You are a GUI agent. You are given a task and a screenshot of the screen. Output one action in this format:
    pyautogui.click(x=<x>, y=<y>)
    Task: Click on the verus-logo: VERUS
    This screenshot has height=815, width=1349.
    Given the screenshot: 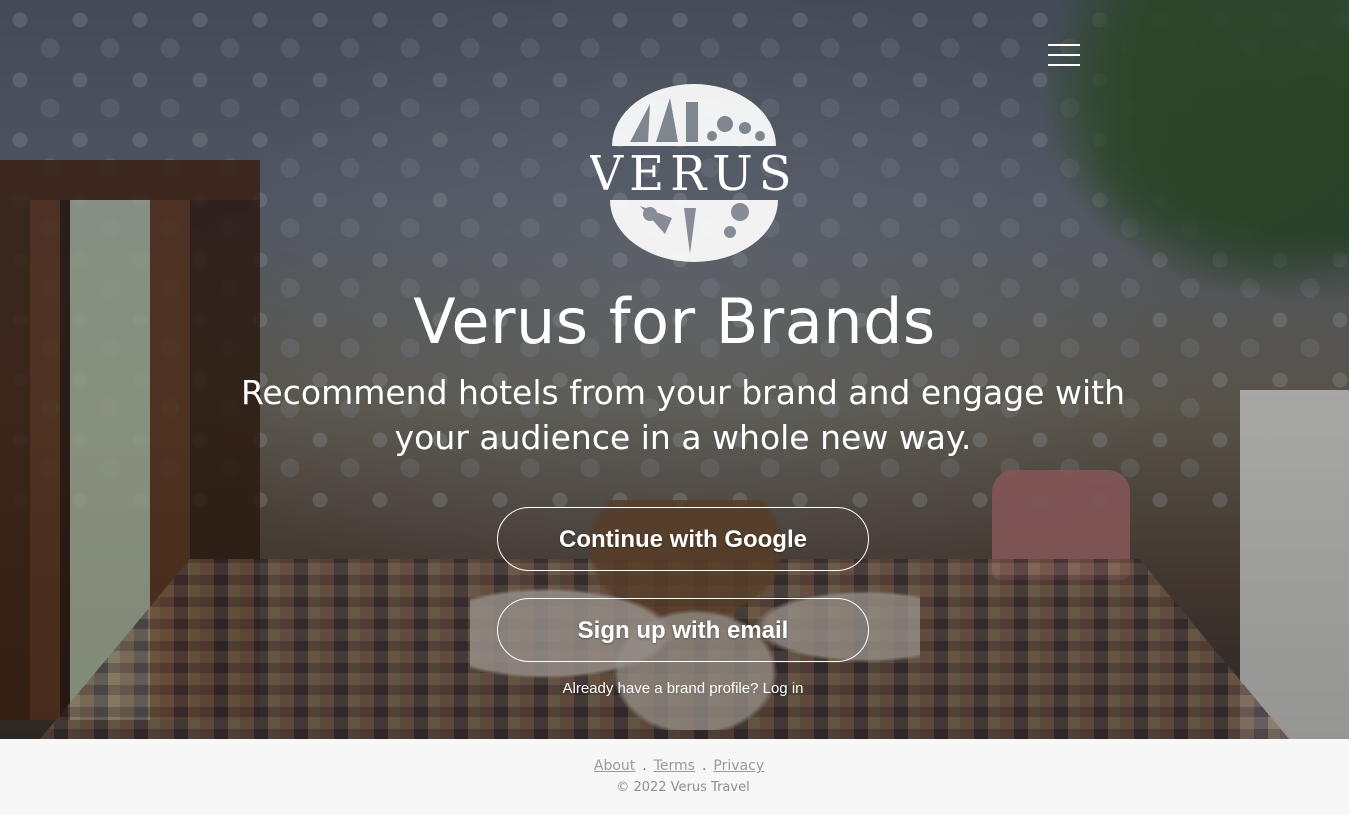 What is the action you would take?
    pyautogui.click(x=693, y=173)
    